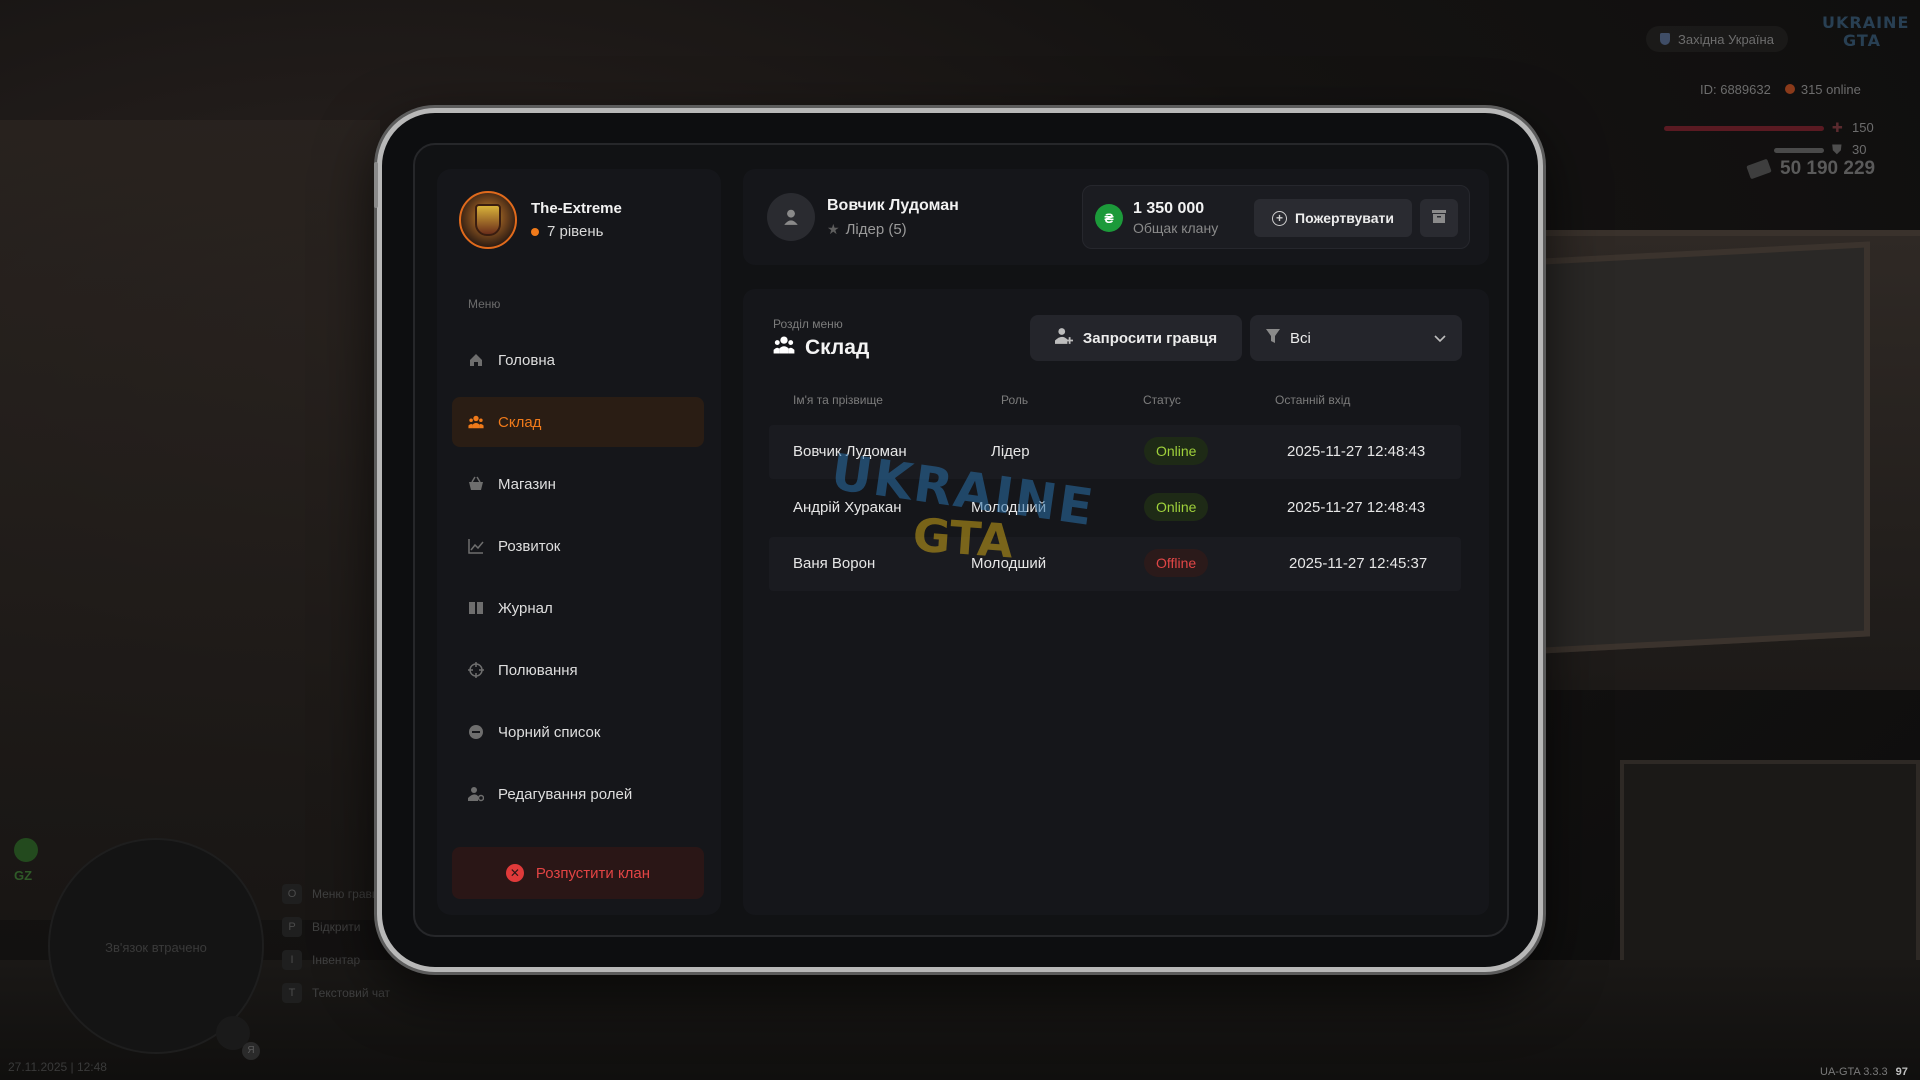  Describe the element at coordinates (1162, 400) in the screenshot. I see `column-header: Статус` at that location.